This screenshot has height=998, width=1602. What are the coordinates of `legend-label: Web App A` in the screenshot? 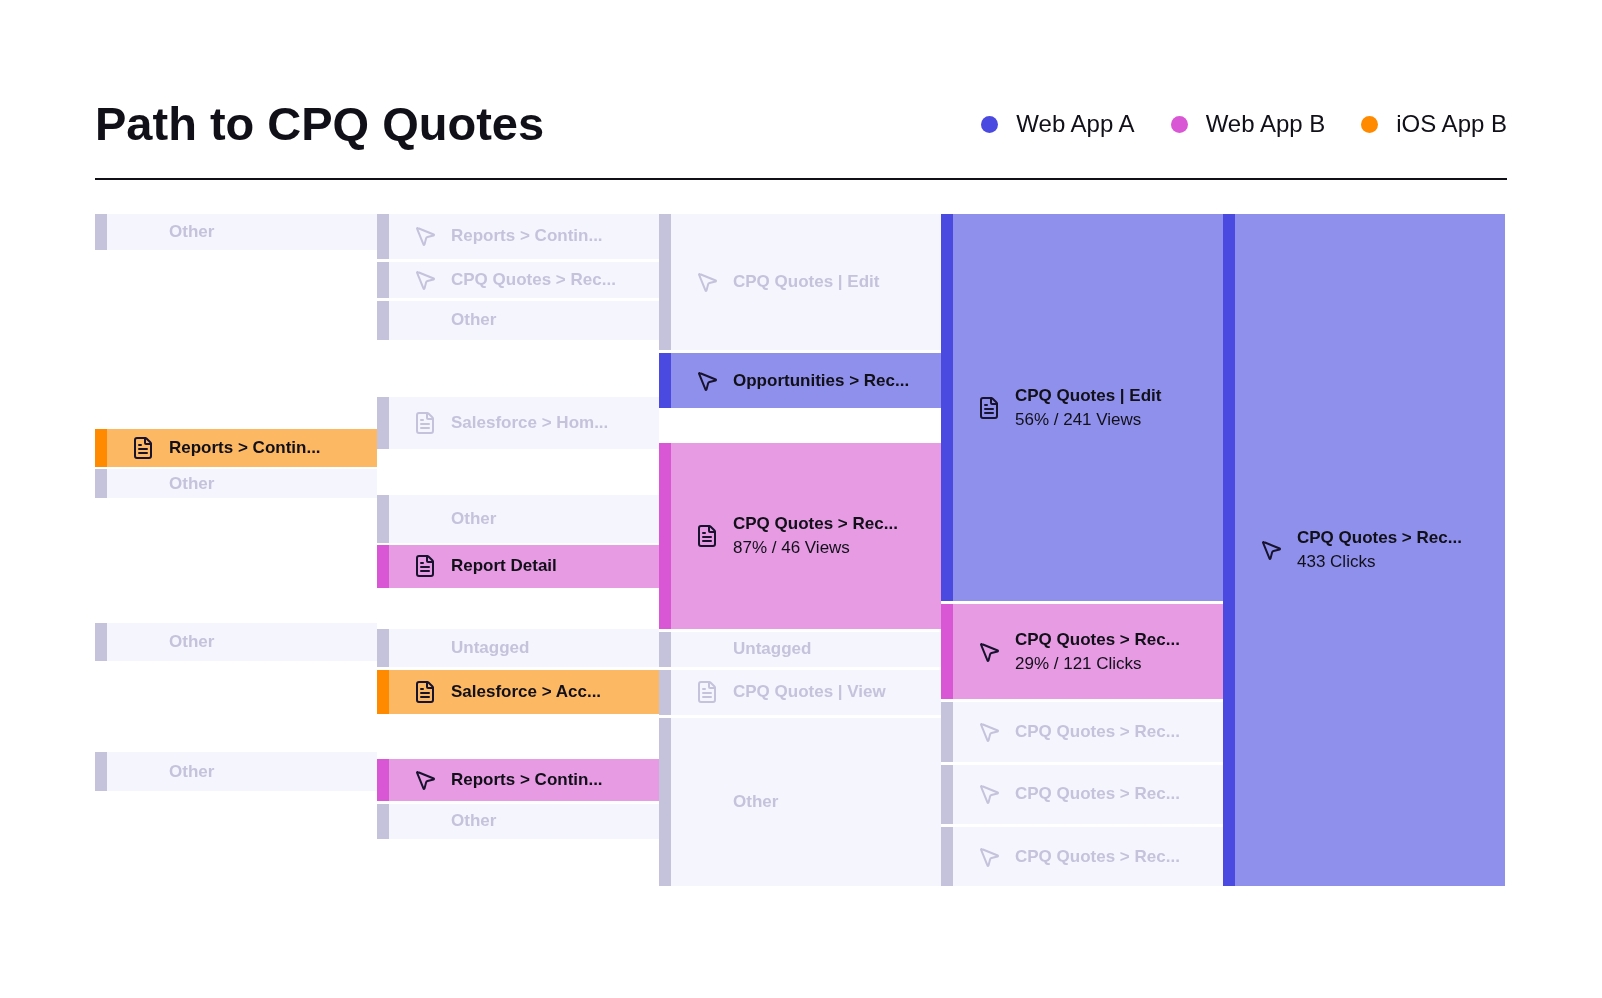 It's located at (1075, 124).